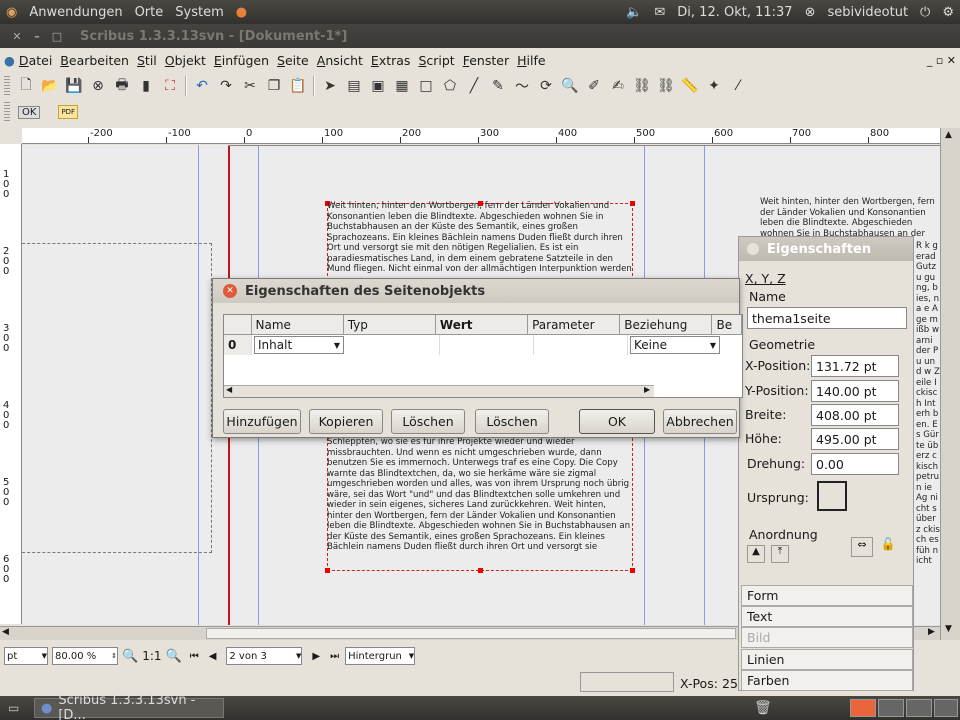  Describe the element at coordinates (855, 366) in the screenshot. I see `xpos-field: 131.72 pt` at that location.